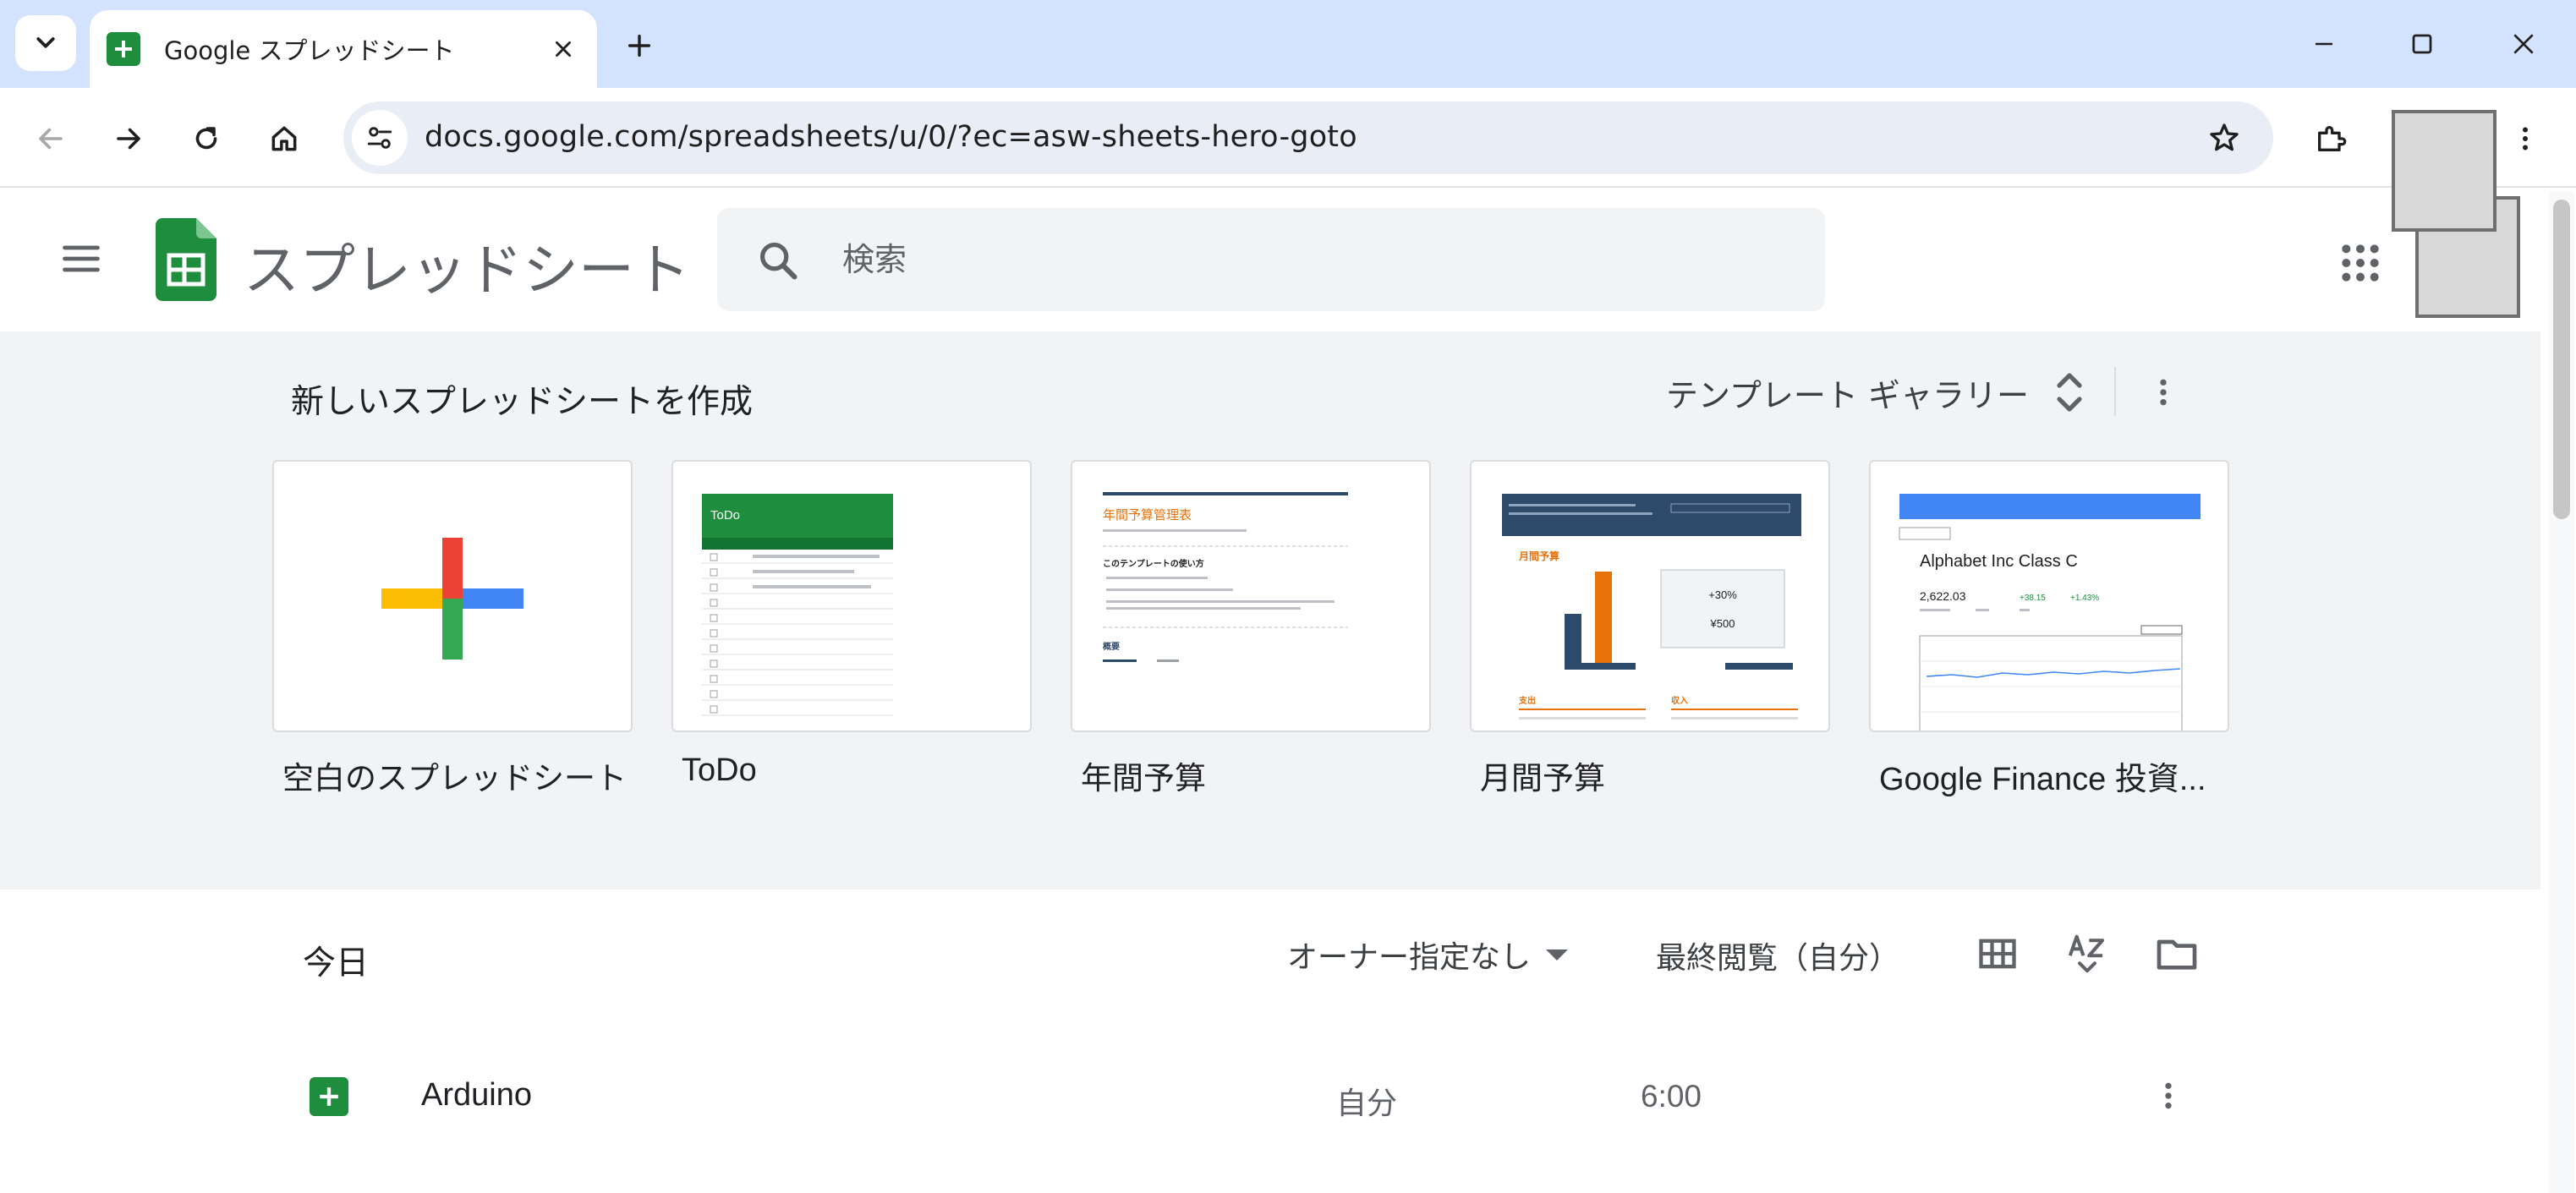 This screenshot has width=2576, height=1193. I want to click on template-label: ToDo, so click(719, 770).